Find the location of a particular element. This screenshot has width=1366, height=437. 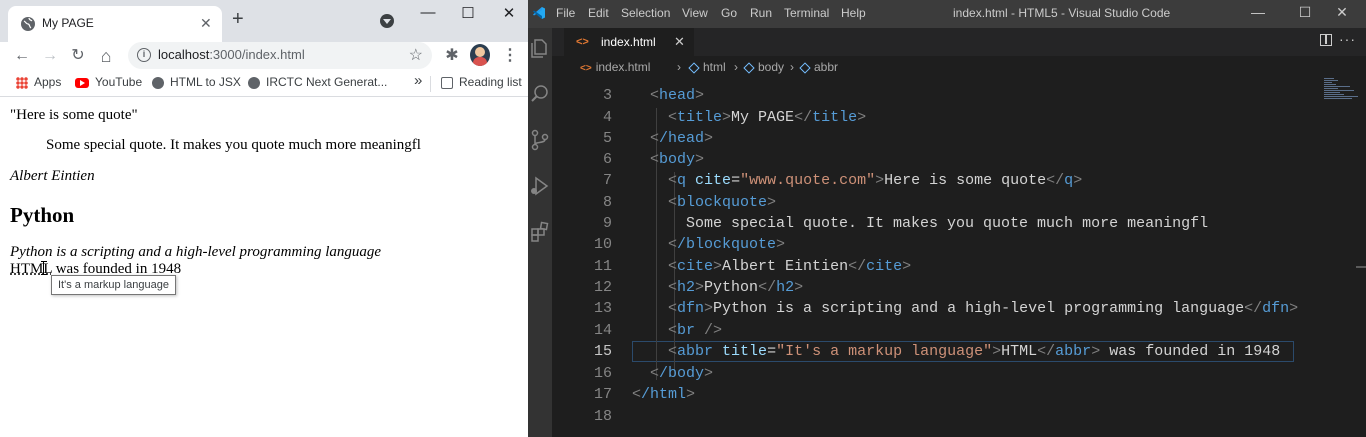

line-number: 10 is located at coordinates (602, 244).